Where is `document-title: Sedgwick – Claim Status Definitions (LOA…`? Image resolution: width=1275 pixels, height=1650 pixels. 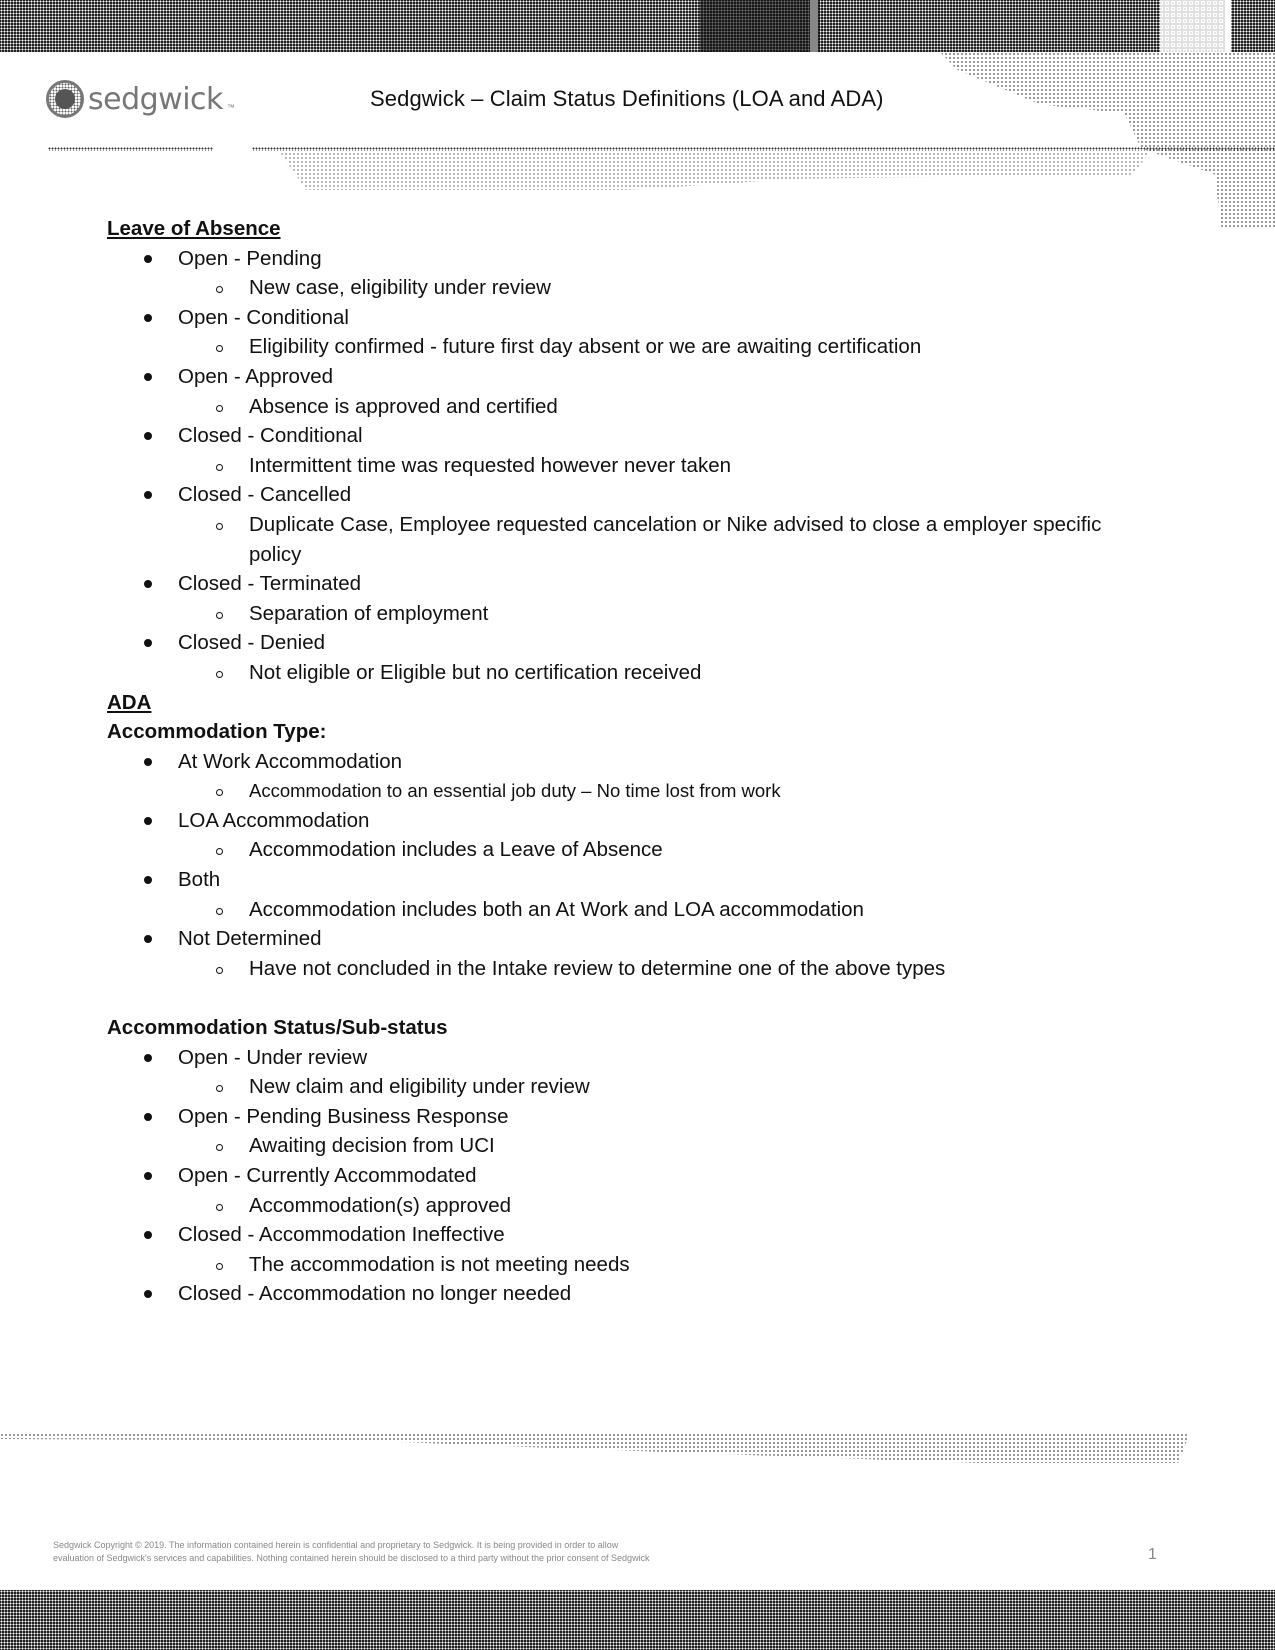
document-title: Sedgwick – Claim Status Definitions (LOA… is located at coordinates (627, 98).